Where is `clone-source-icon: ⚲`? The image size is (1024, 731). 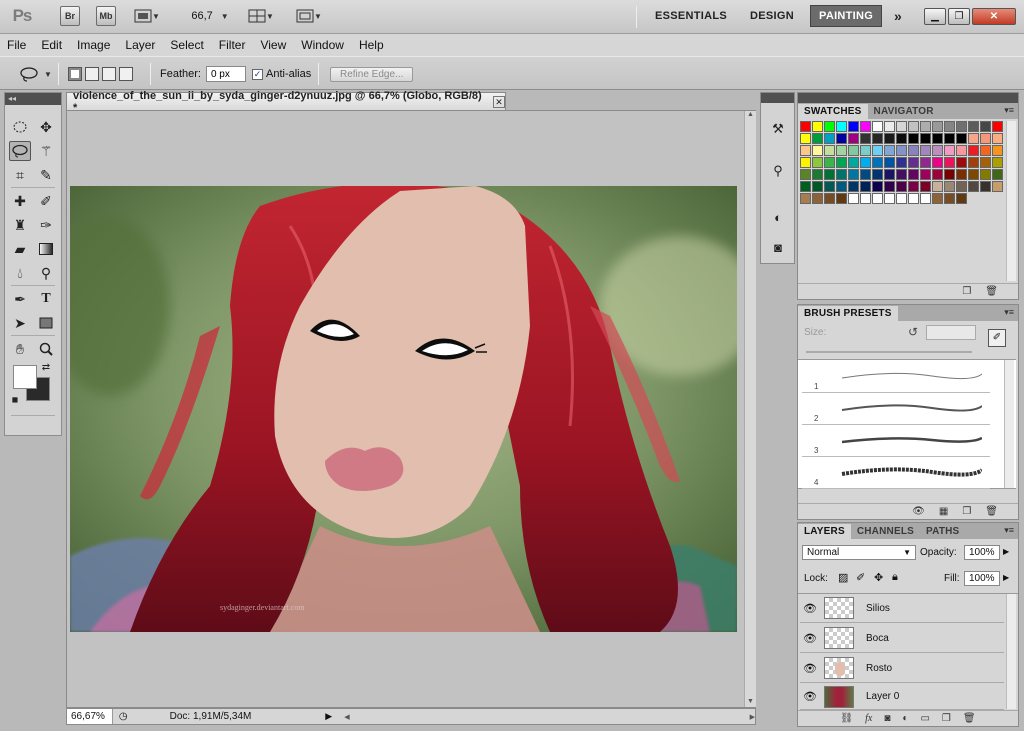 clone-source-icon: ⚲ is located at coordinates (778, 171).